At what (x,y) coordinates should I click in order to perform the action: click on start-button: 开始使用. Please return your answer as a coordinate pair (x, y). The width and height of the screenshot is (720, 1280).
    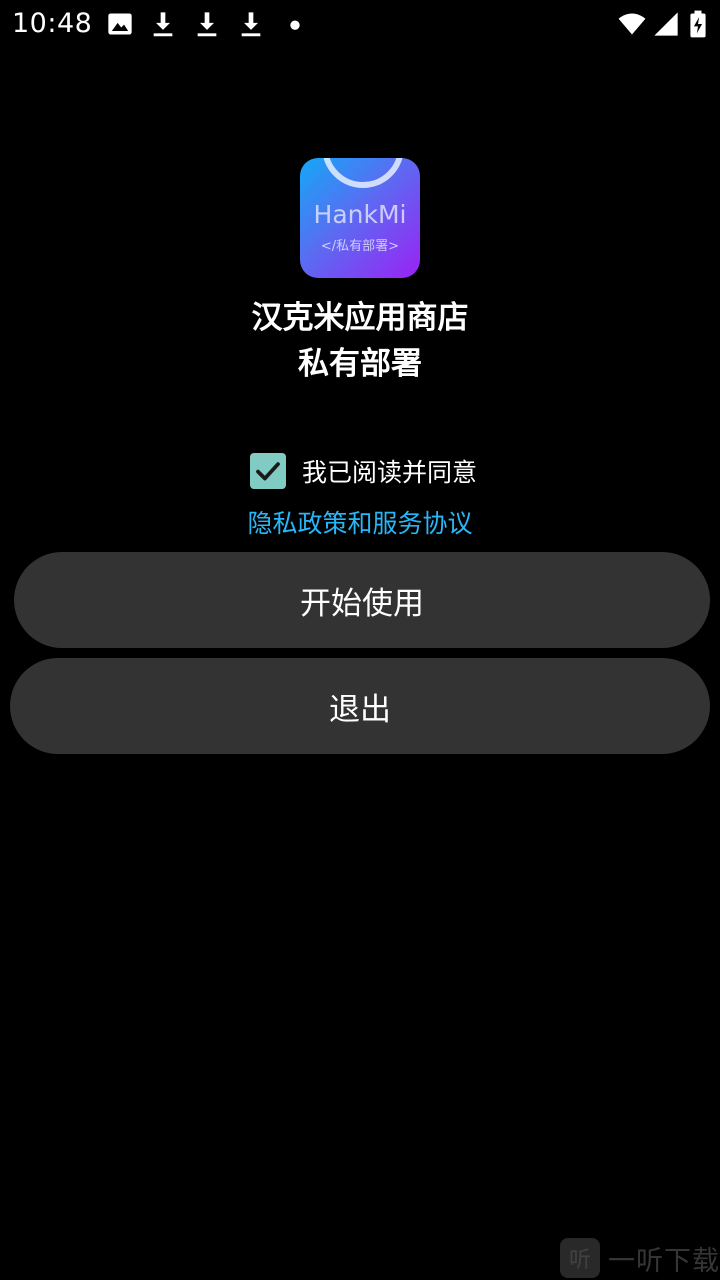
    Looking at the image, I should click on (362, 600).